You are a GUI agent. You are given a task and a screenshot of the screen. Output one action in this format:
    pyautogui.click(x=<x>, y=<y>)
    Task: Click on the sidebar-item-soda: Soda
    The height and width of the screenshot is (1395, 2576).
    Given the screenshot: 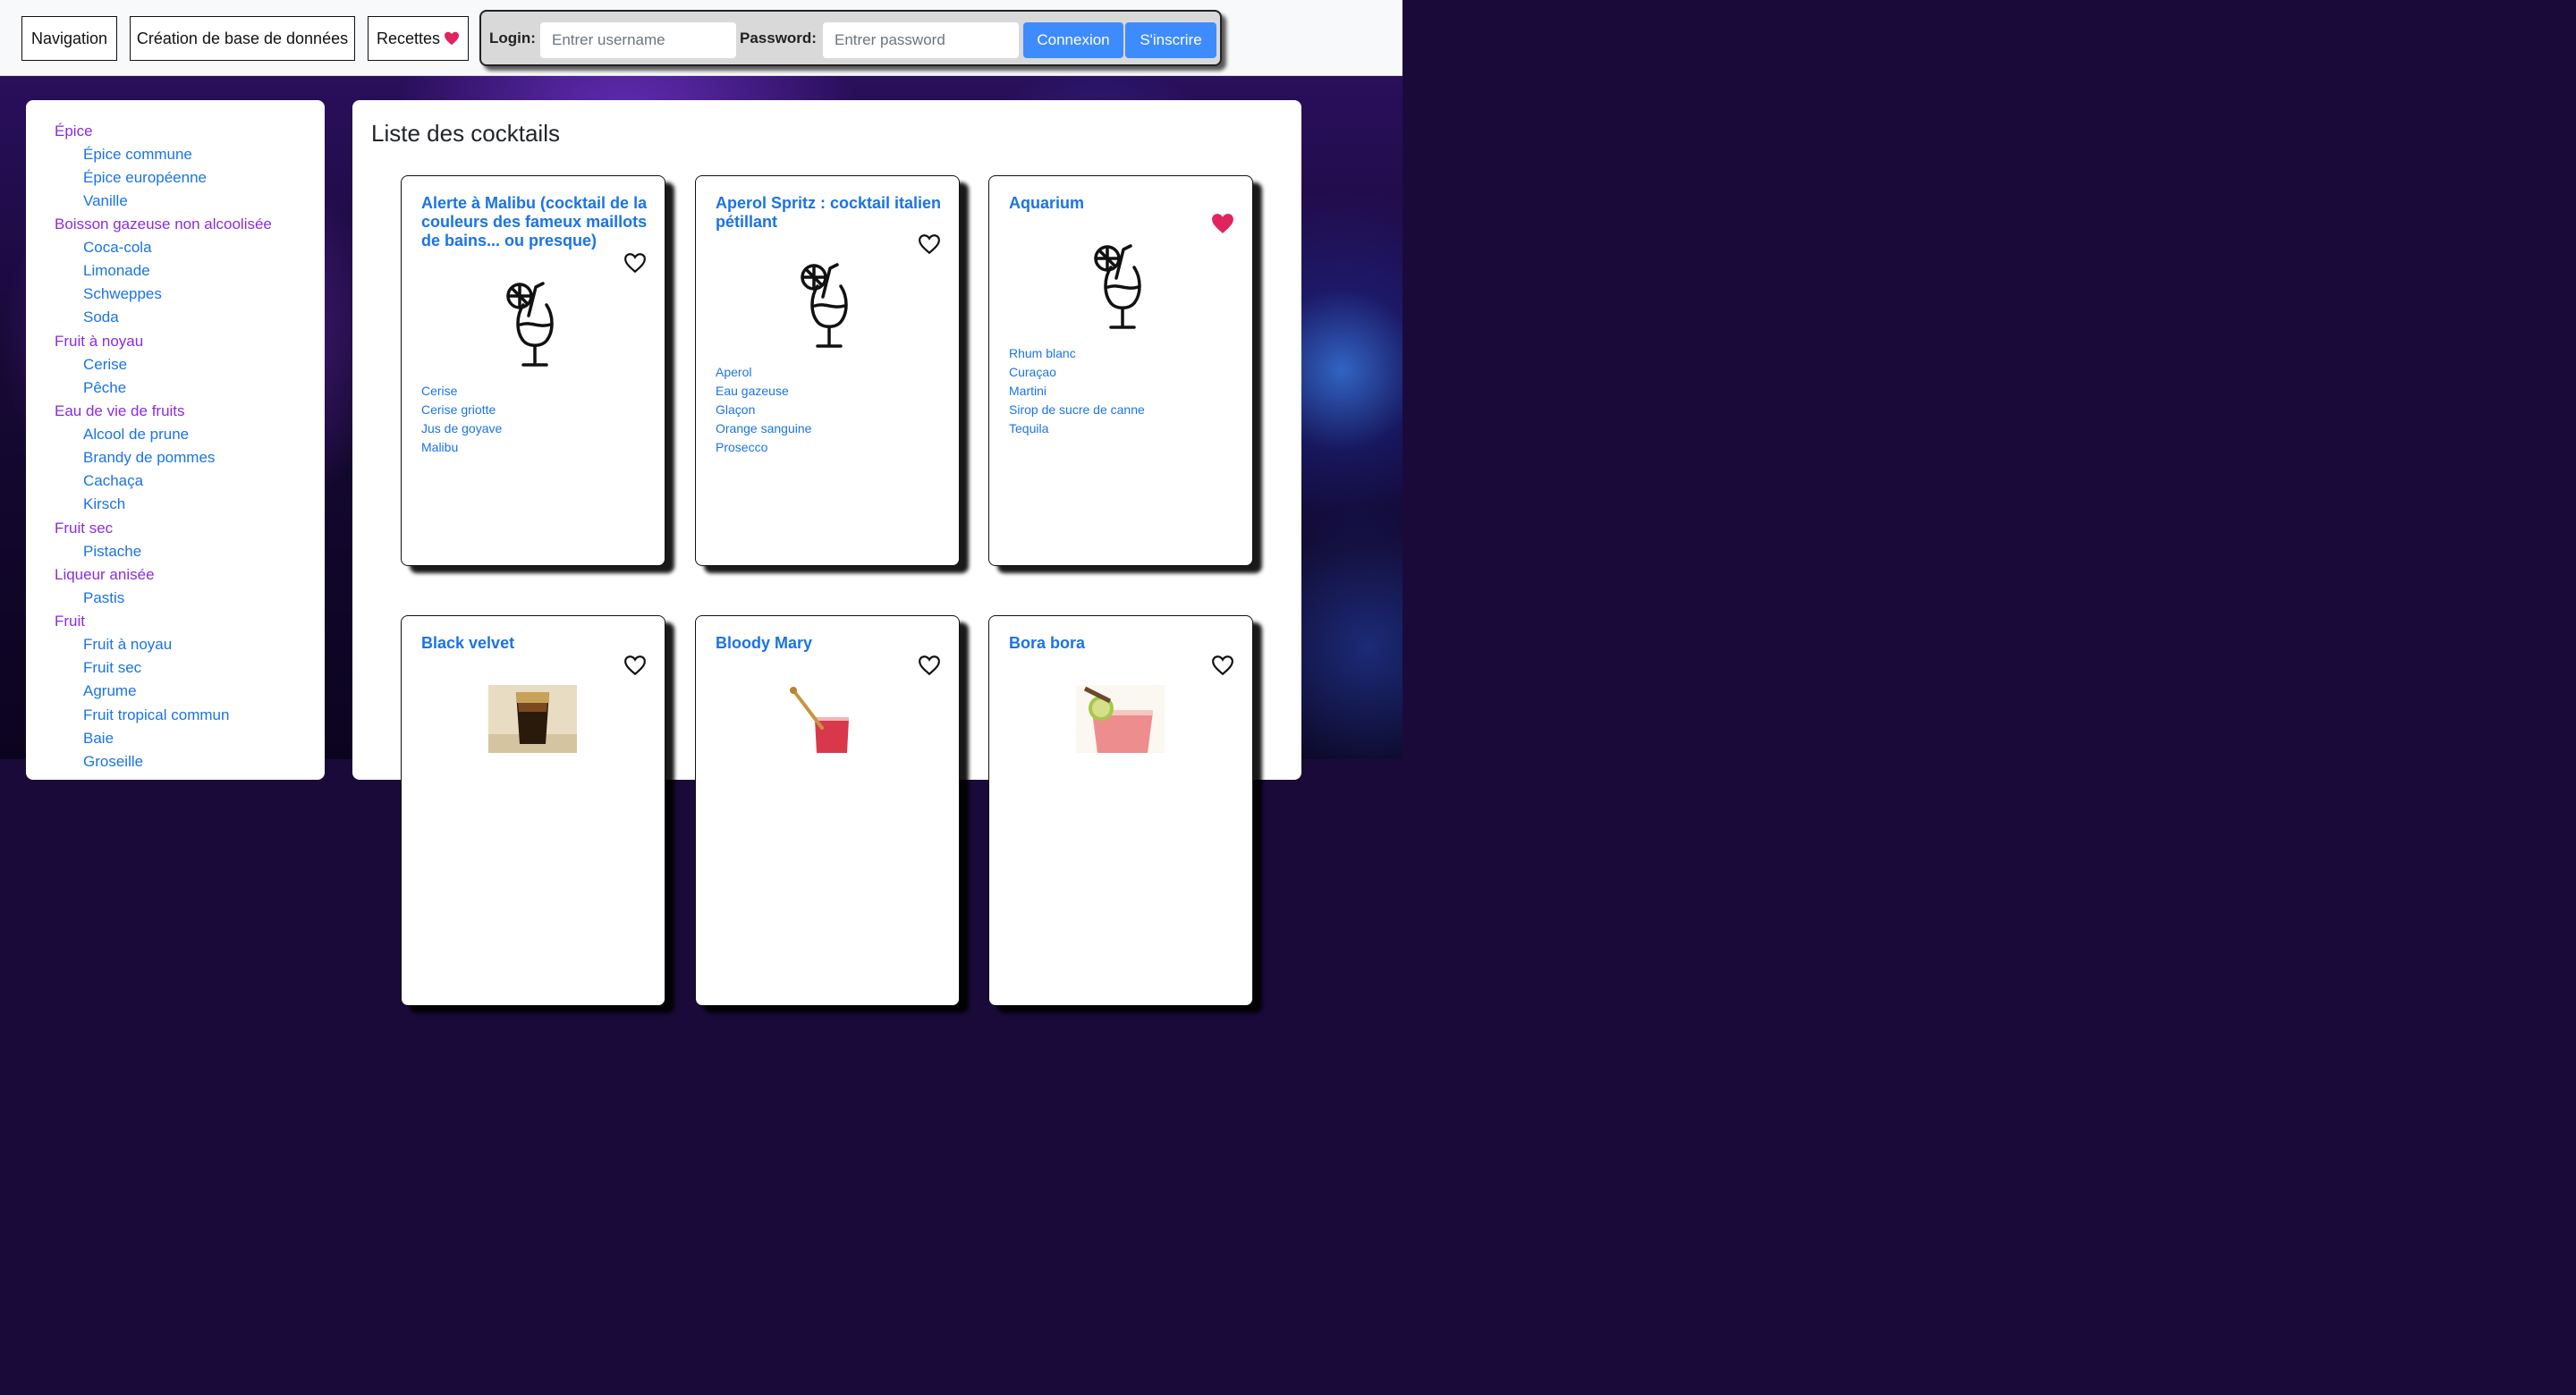 What is the action you would take?
    pyautogui.click(x=101, y=317)
    